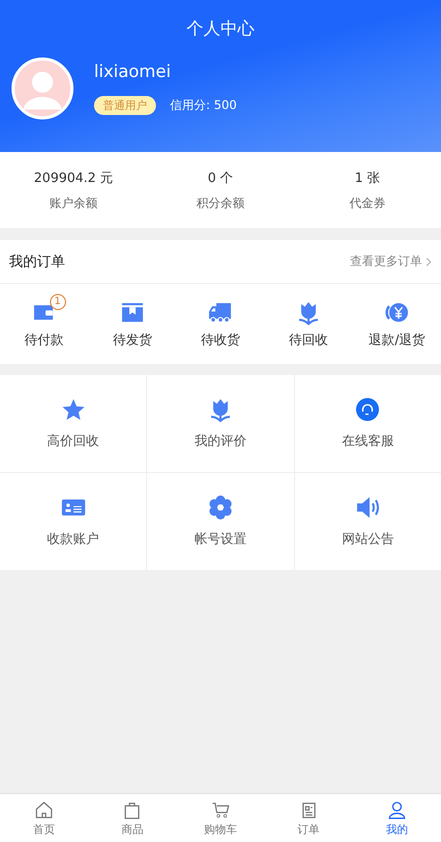 The height and width of the screenshot is (842, 441). Describe the element at coordinates (37, 261) in the screenshot. I see `section-heading: 我的订单` at that location.